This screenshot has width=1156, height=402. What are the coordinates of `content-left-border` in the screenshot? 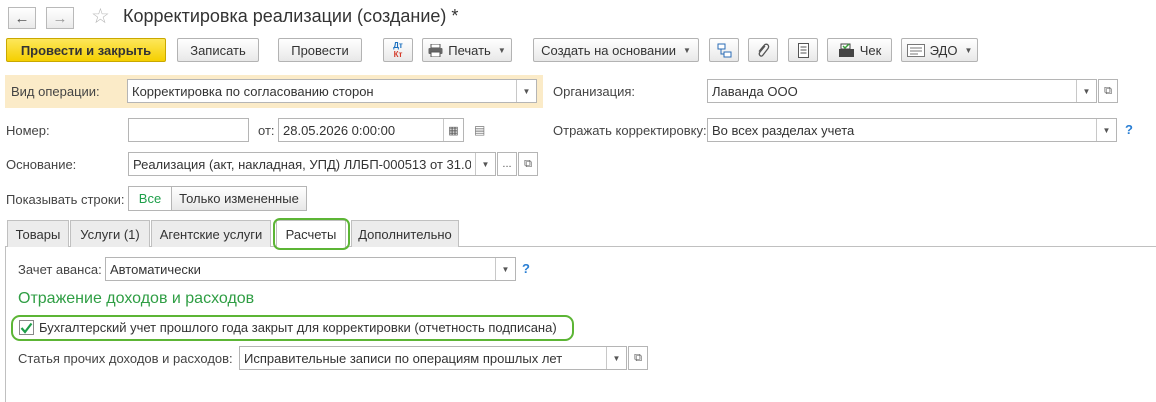 It's located at (5, 324).